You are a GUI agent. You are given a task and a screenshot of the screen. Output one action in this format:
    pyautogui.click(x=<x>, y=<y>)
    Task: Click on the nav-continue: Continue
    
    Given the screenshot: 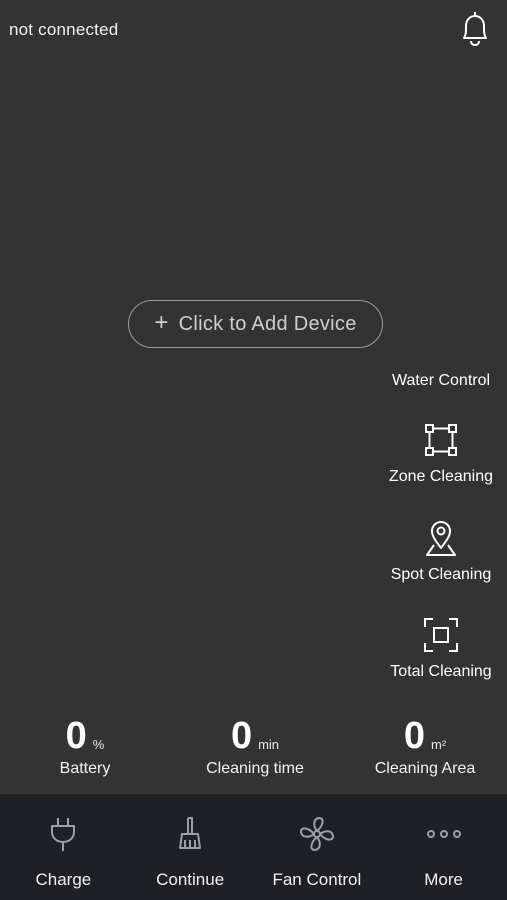 What is the action you would take?
    pyautogui.click(x=190, y=847)
    